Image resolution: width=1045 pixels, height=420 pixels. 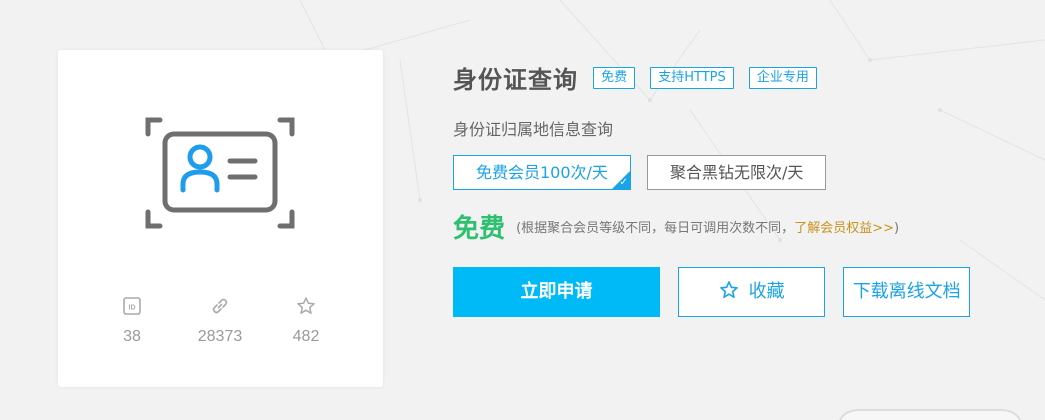 I want to click on price-note-suffix: ), so click(x=896, y=228).